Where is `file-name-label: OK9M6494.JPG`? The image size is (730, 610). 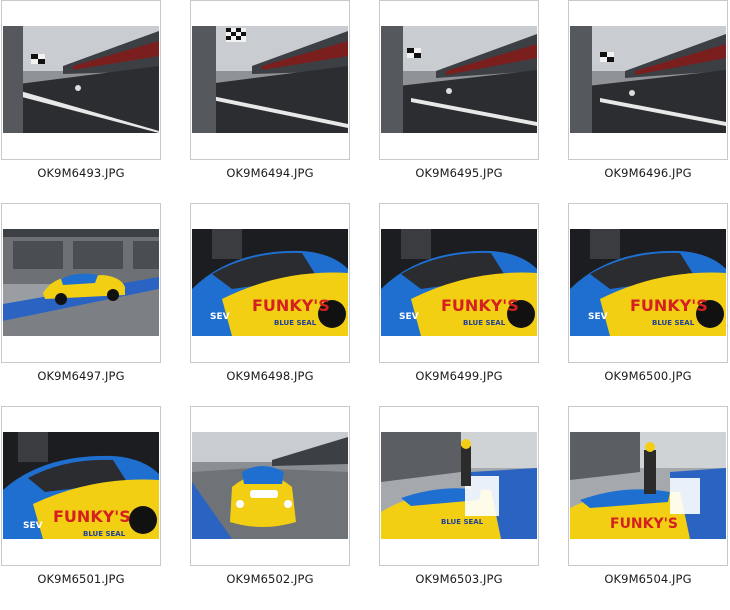 file-name-label: OK9M6494.JPG is located at coordinates (270, 173).